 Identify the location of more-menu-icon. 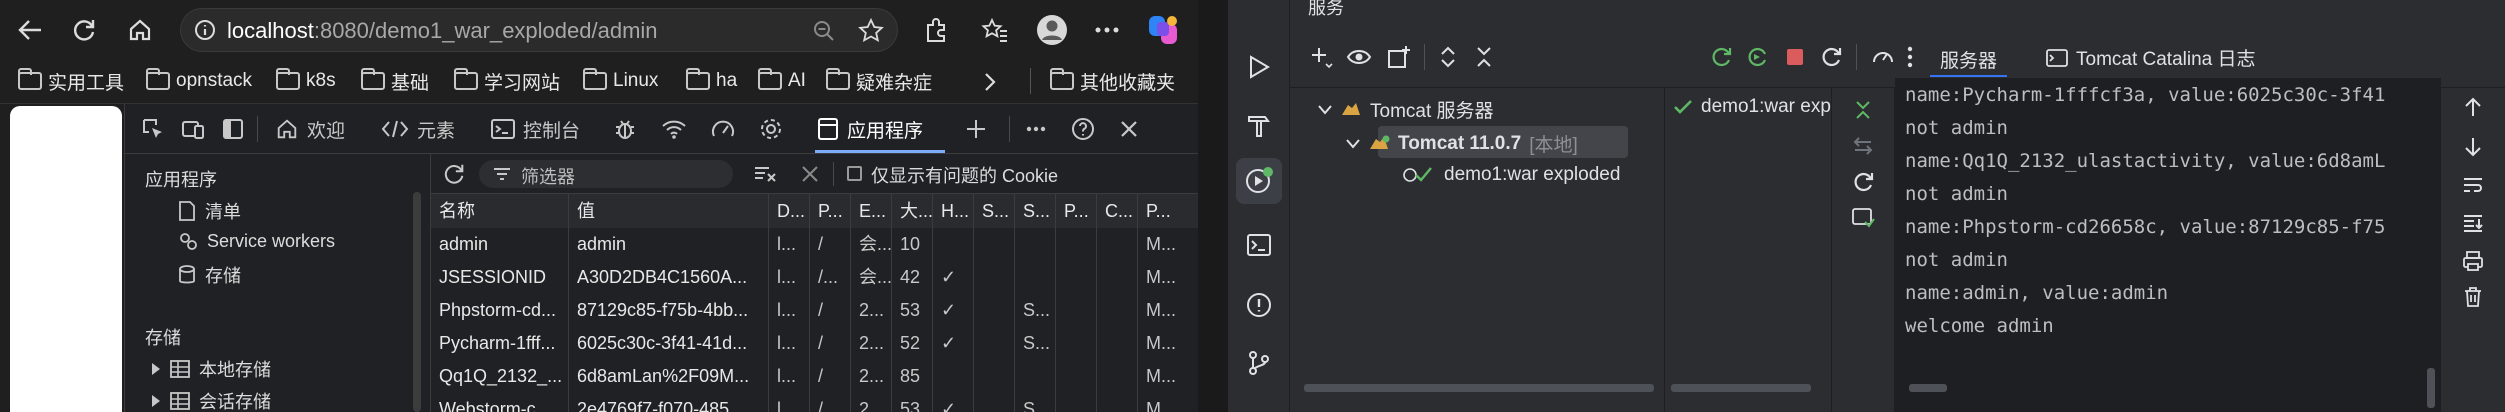
(1107, 30).